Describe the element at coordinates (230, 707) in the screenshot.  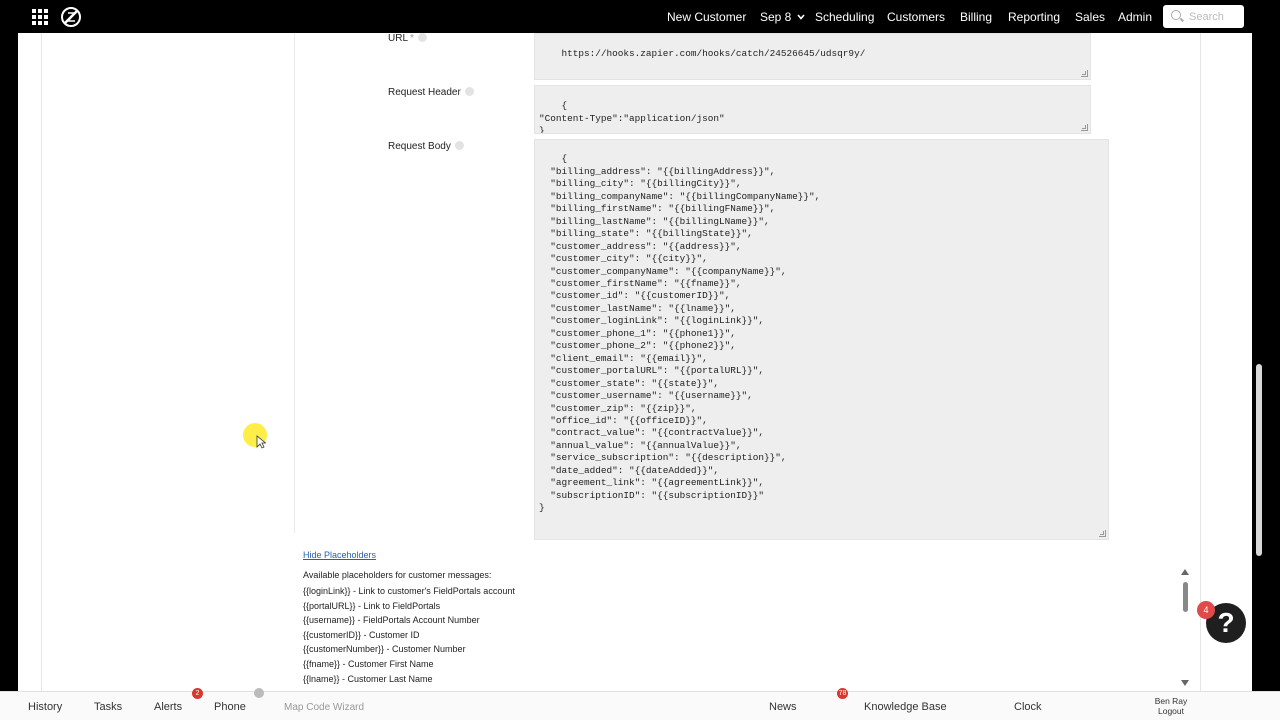
I see `phone-button: Phone` at that location.